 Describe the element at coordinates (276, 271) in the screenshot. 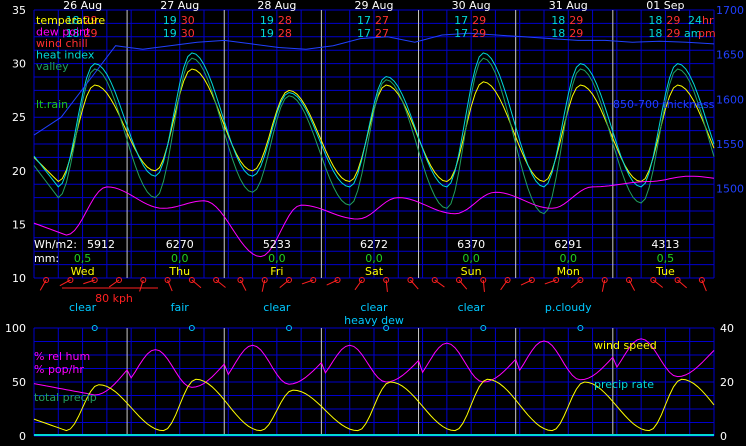

I see `day-name: Fri` at that location.